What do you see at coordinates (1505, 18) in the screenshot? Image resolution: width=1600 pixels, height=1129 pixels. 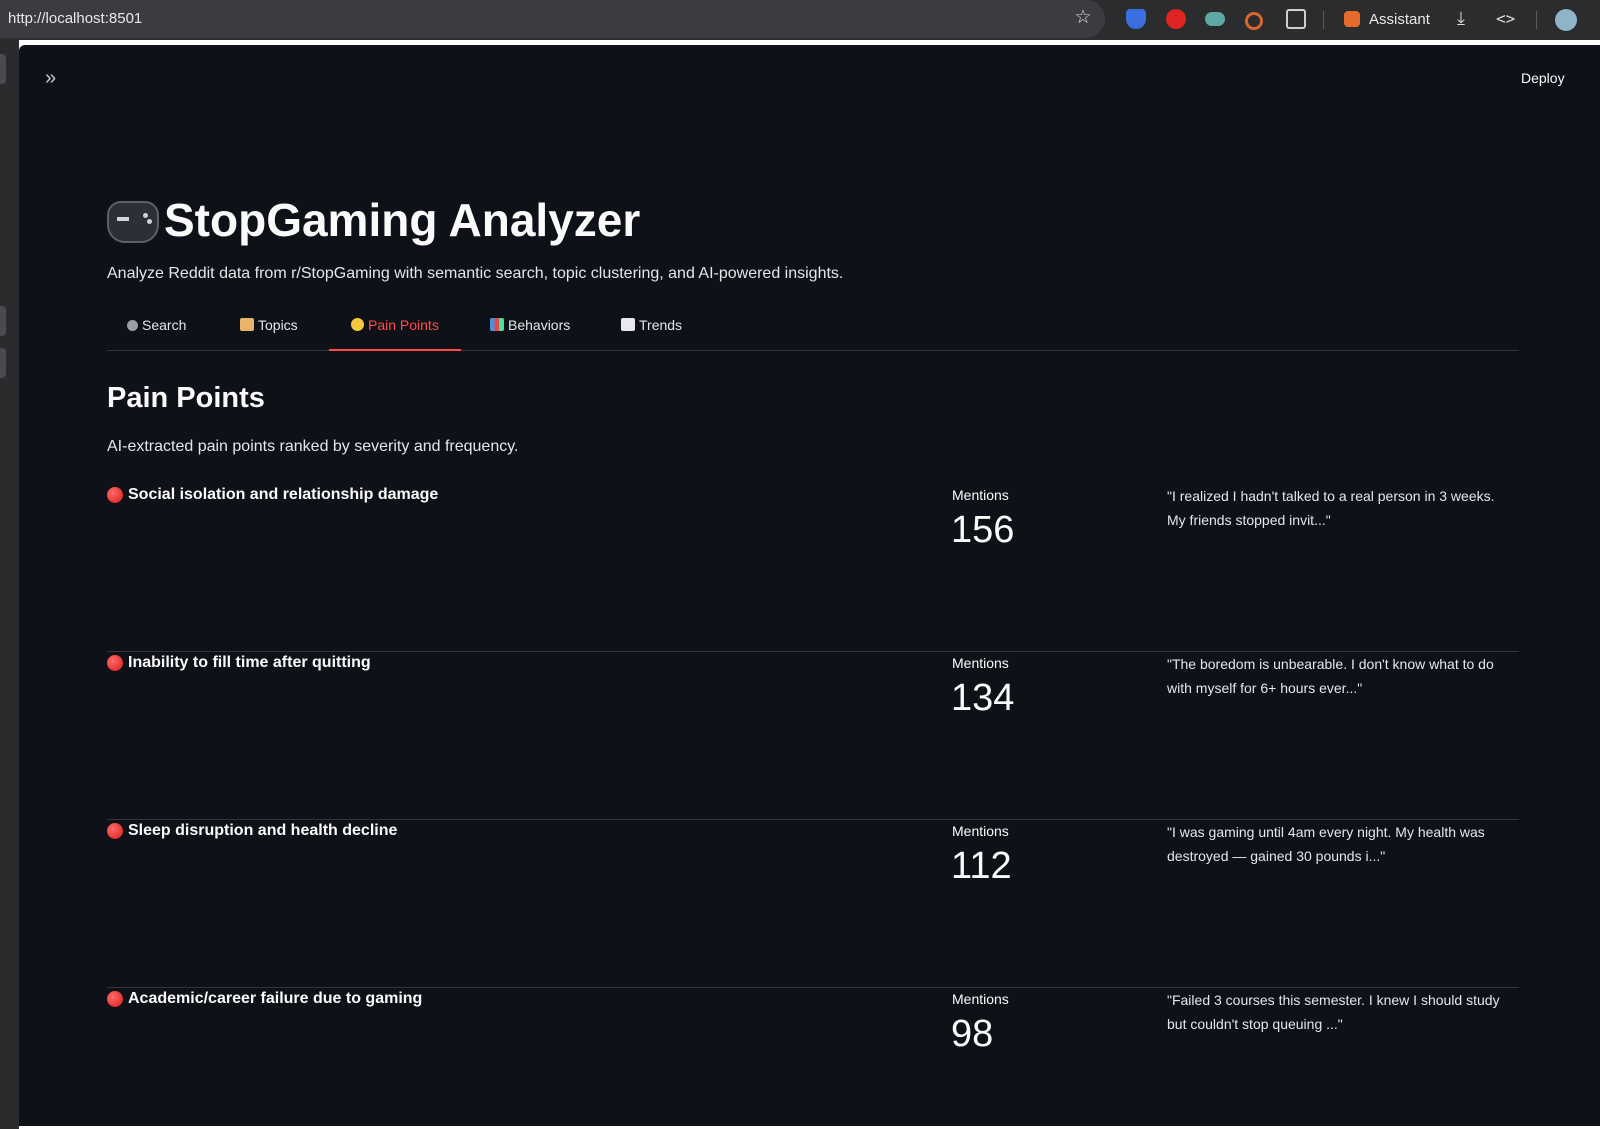 I see `code-icon: <>` at bounding box center [1505, 18].